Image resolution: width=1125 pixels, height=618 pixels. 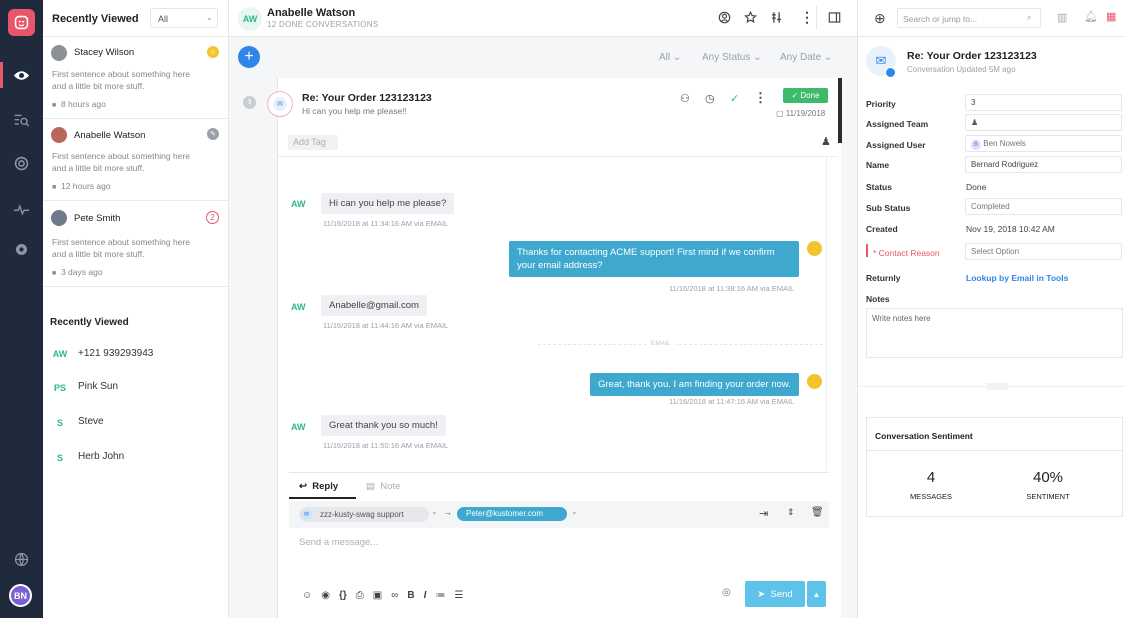 I want to click on sentiment-value: 40%, so click(x=1048, y=477).